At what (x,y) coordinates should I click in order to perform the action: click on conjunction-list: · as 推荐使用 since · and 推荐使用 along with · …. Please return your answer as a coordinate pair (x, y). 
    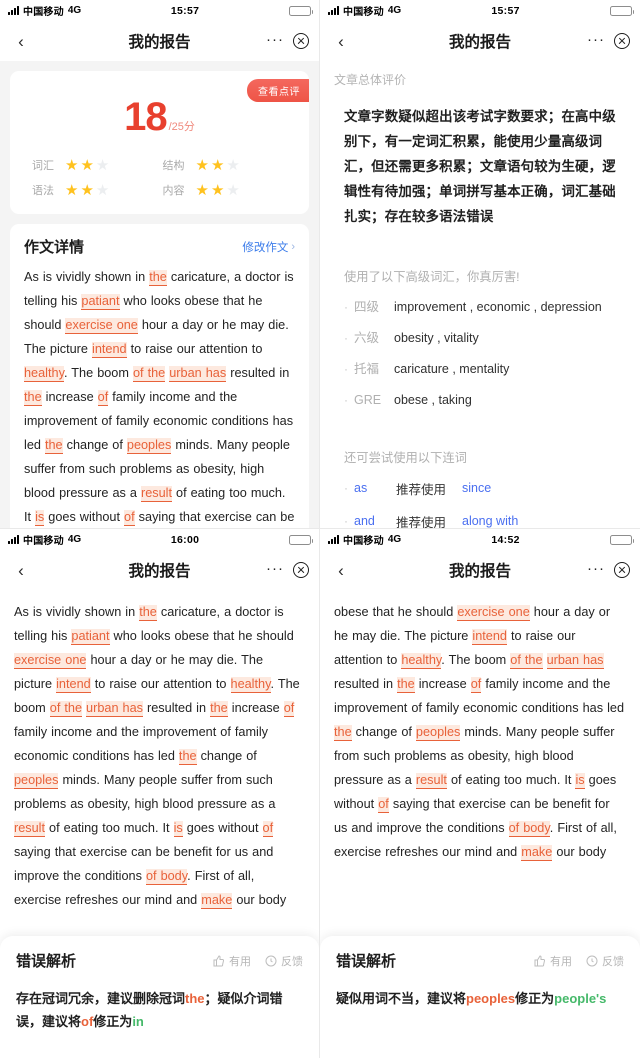
    Looking at the image, I should click on (480, 503).